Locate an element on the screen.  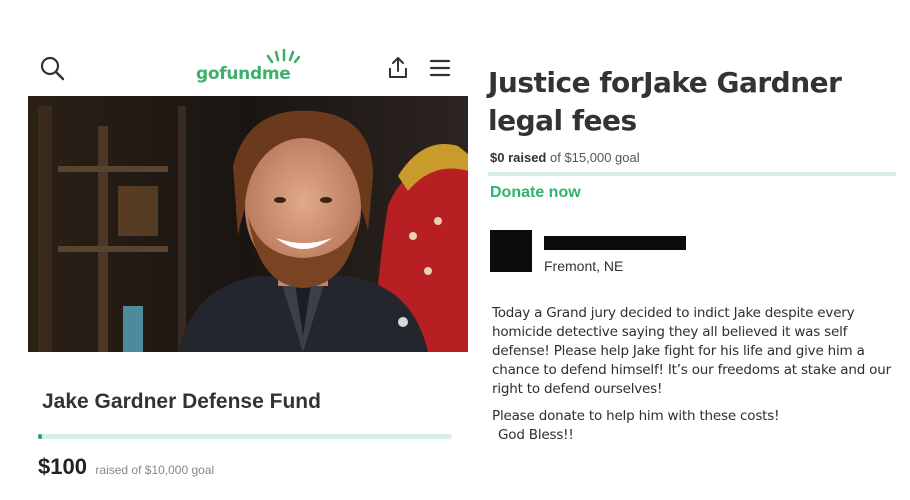
left-progress-bar is located at coordinates (245, 436).